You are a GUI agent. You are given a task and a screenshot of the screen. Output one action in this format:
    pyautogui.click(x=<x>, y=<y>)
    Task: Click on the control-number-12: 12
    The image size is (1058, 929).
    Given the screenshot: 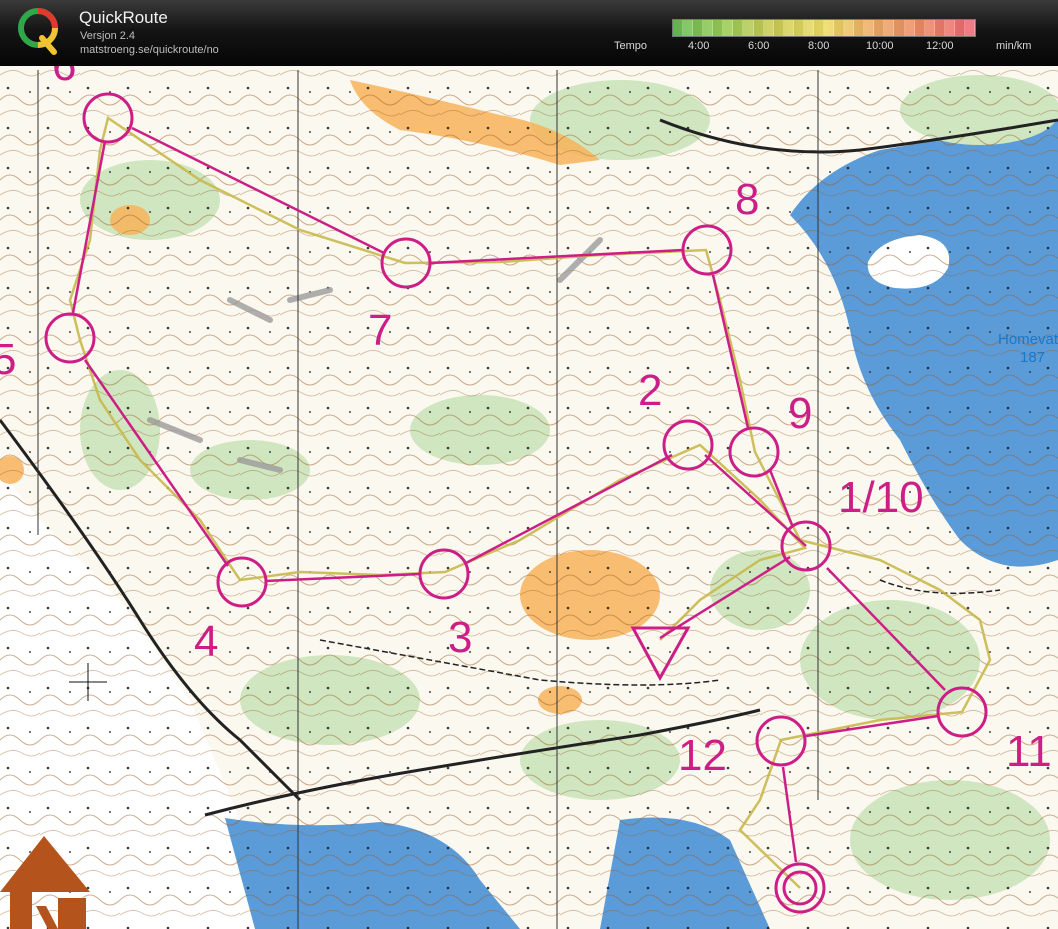 What is the action you would take?
    pyautogui.click(x=702, y=755)
    